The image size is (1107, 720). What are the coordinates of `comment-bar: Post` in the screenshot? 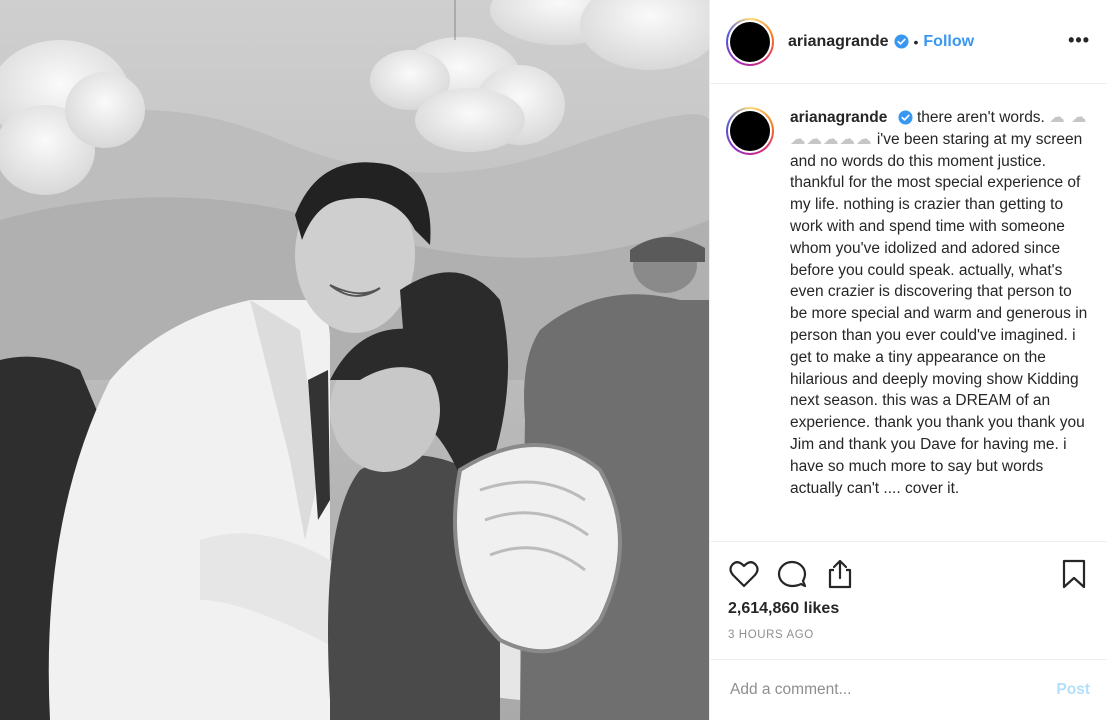 It's located at (908, 689).